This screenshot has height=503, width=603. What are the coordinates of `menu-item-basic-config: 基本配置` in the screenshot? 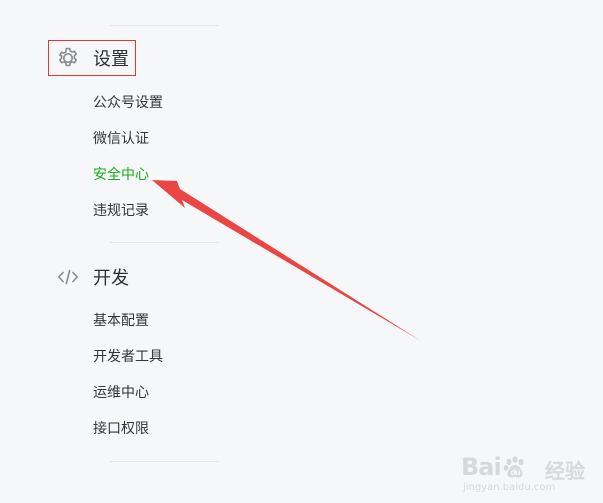 It's located at (121, 321).